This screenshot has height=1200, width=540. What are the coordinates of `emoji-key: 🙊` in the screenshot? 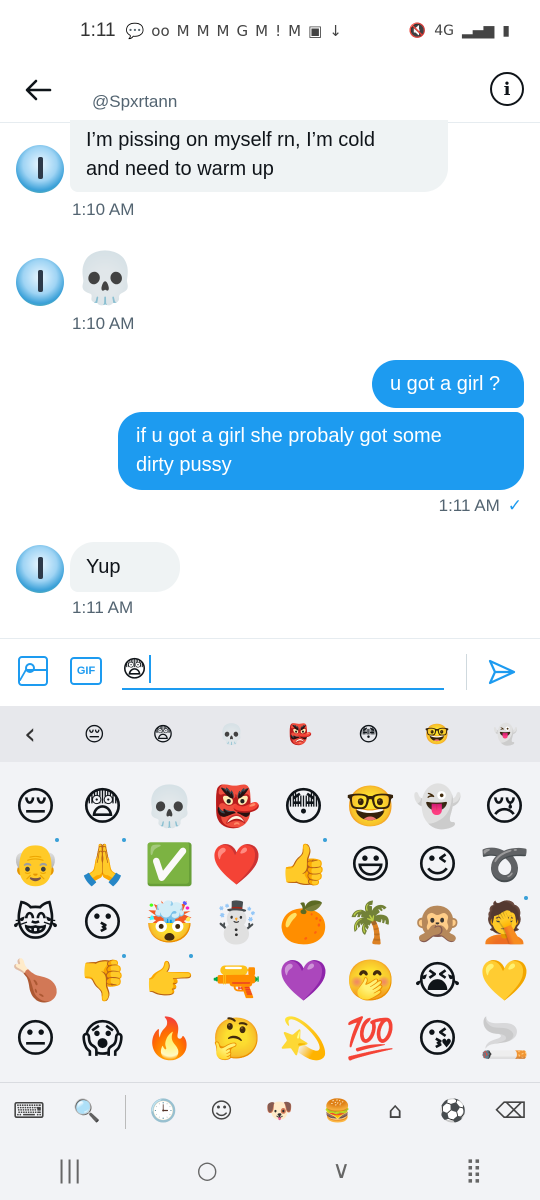 It's located at (437, 923).